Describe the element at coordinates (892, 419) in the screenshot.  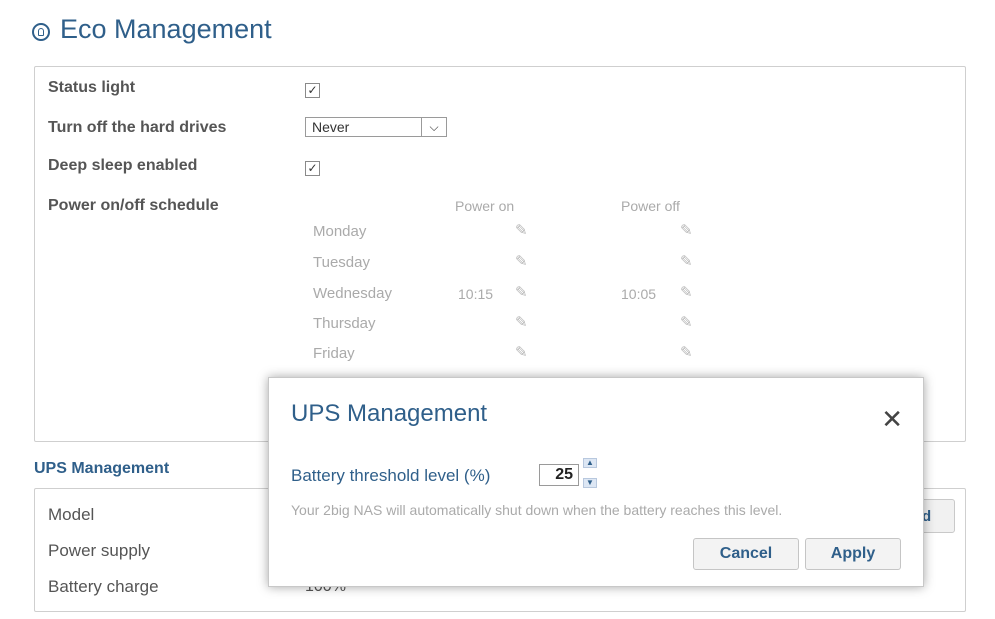
I see `close-icon: ✕` at that location.